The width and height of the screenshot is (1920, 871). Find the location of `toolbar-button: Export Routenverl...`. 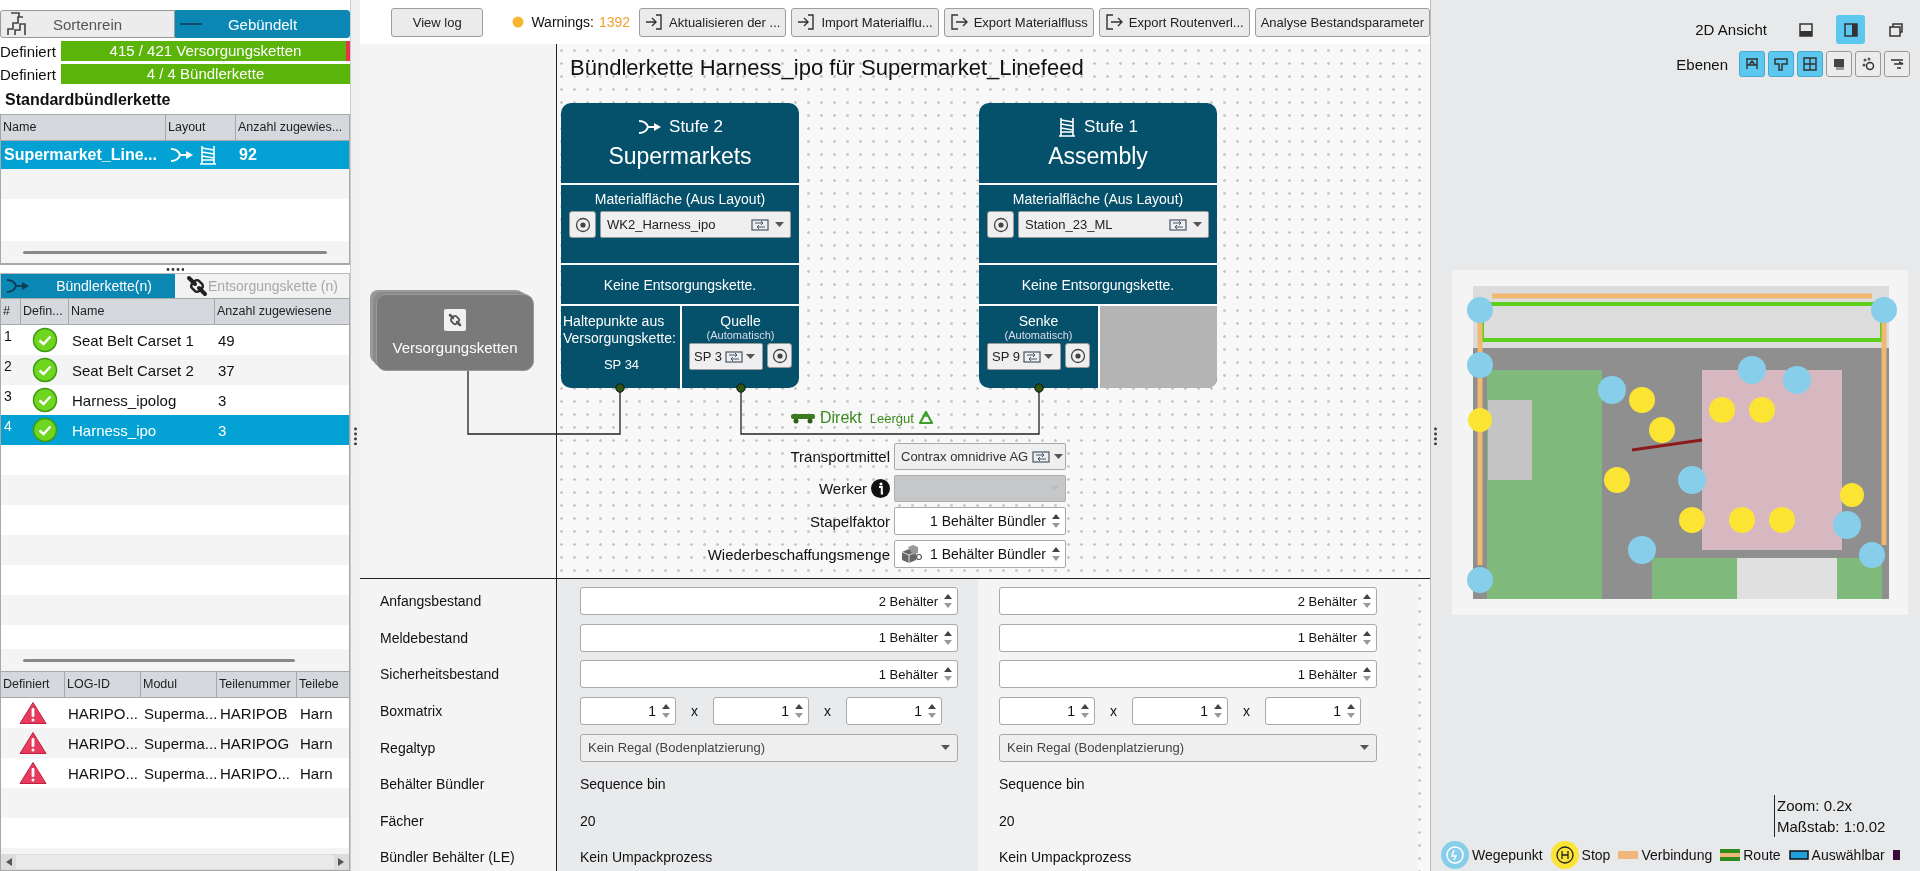

toolbar-button: Export Routenverl... is located at coordinates (1174, 22).